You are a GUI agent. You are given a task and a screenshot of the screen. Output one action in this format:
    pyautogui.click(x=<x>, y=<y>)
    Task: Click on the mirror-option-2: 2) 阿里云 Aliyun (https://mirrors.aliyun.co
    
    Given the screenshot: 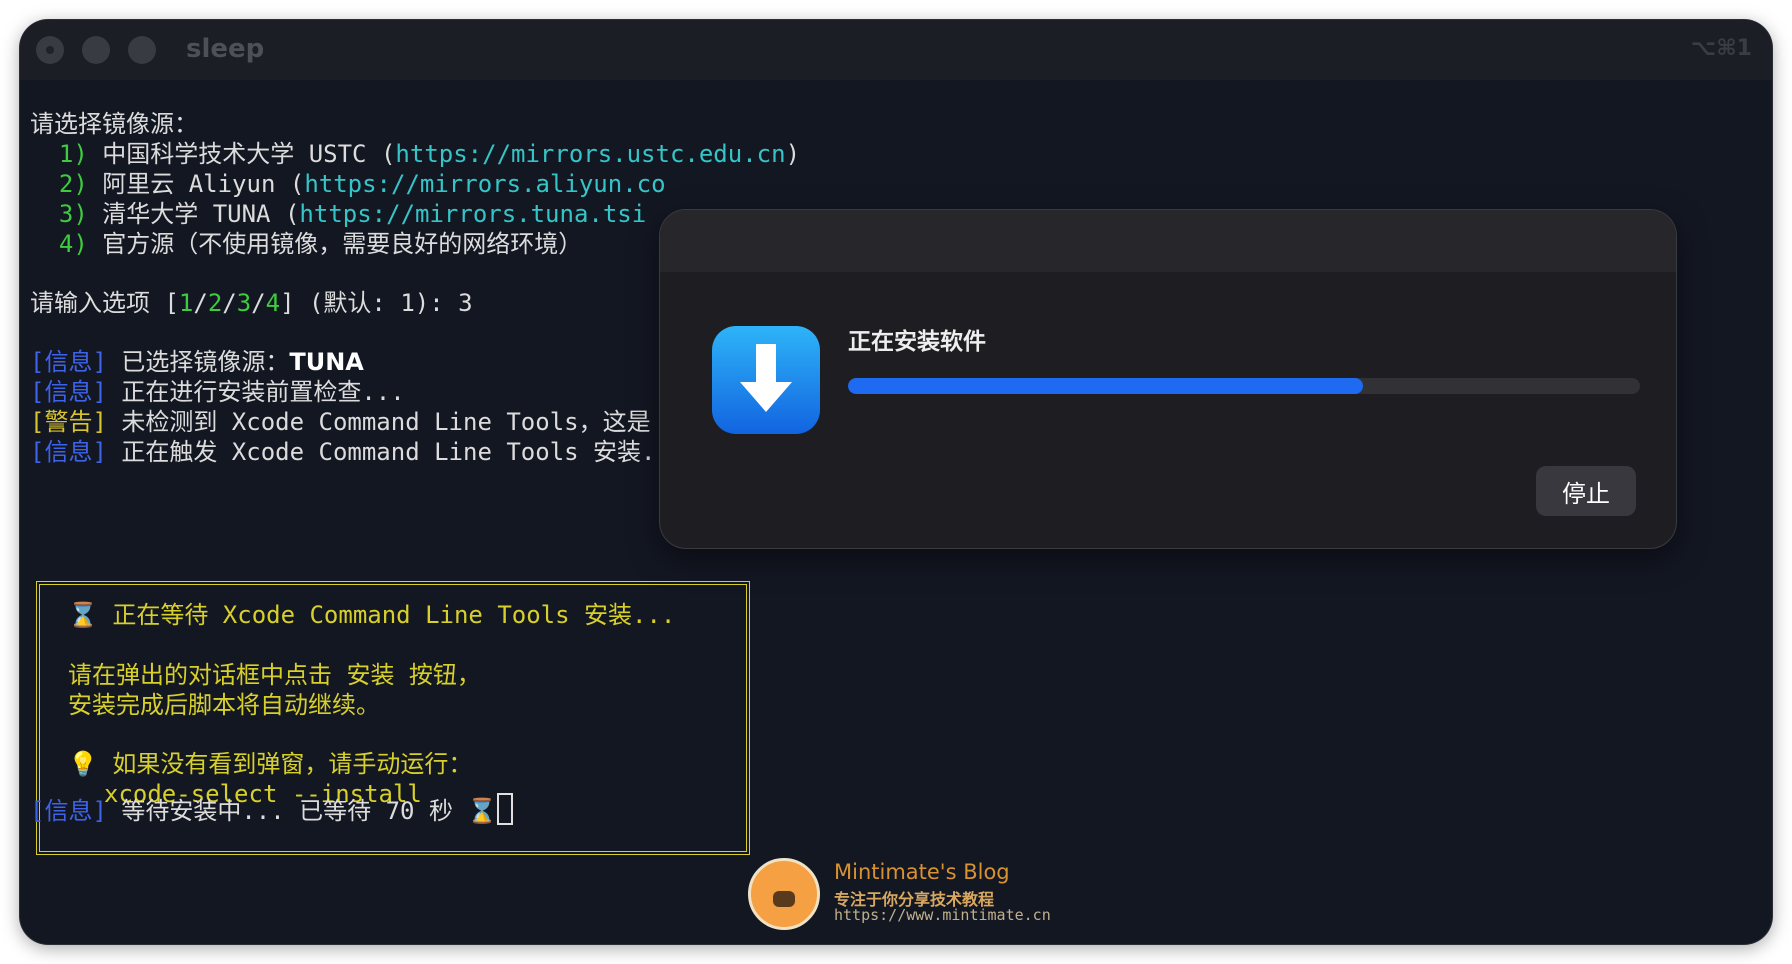 What is the action you would take?
    pyautogui.click(x=348, y=184)
    